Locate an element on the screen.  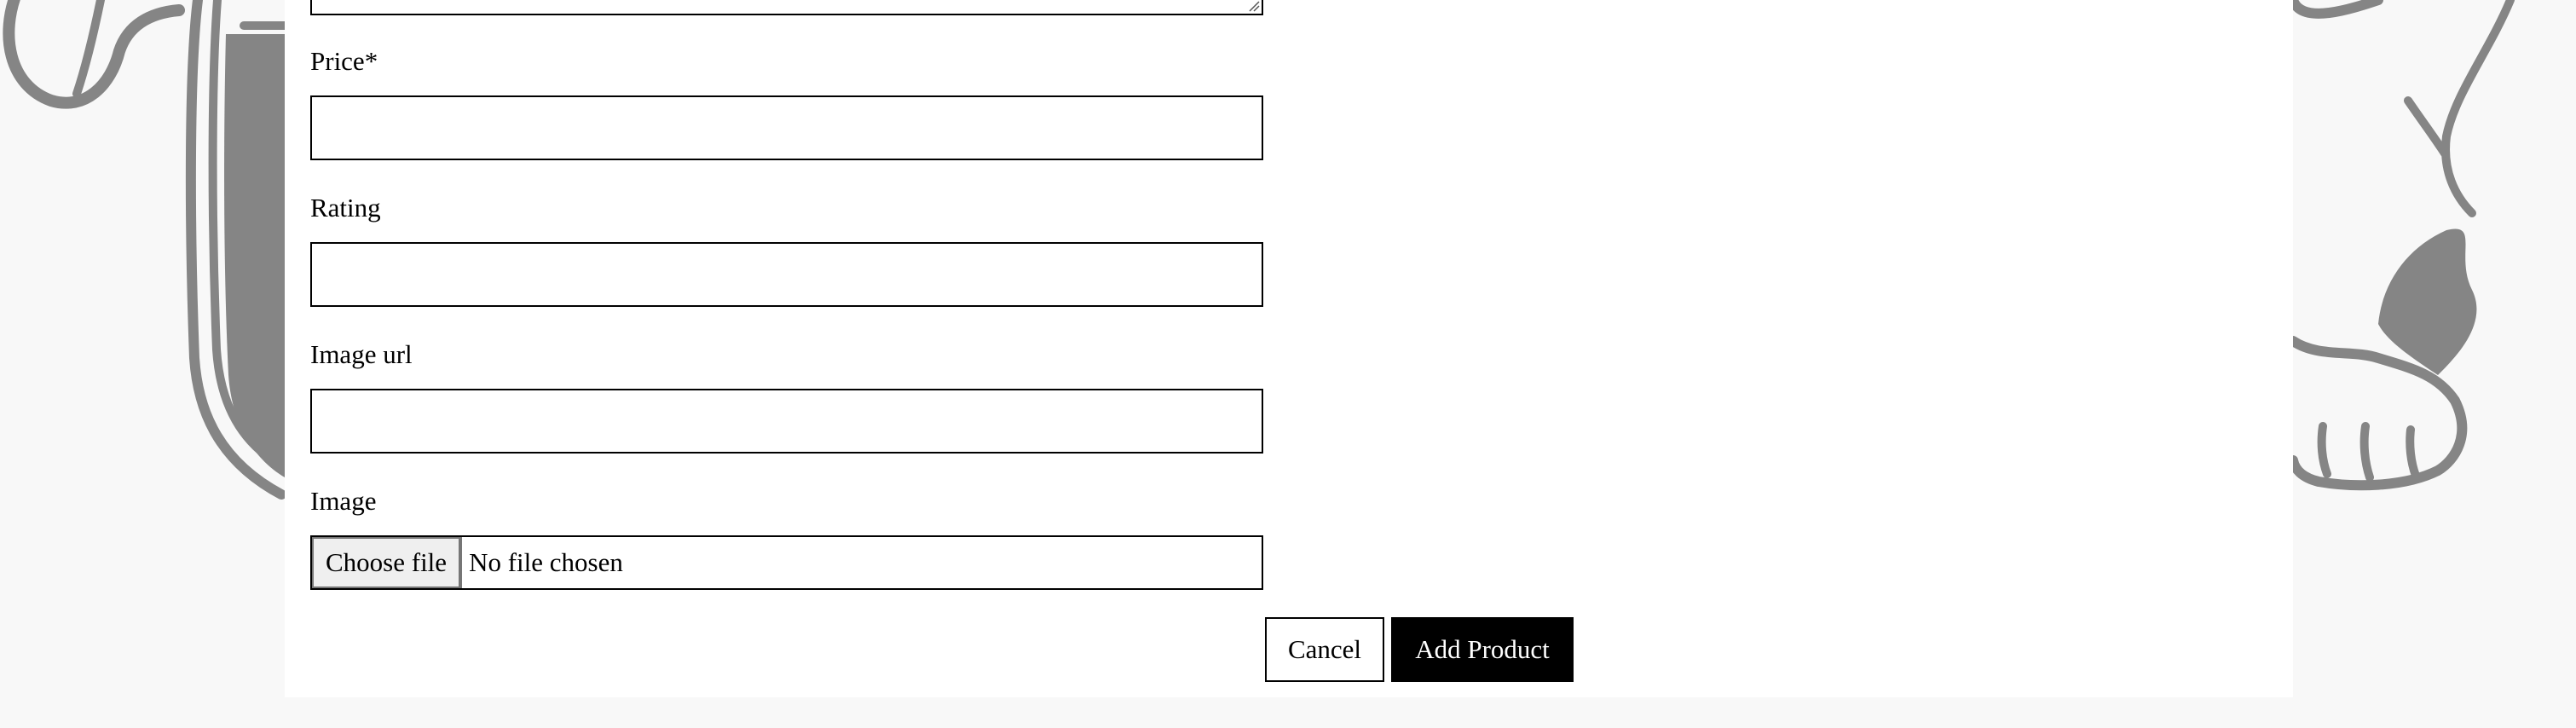
description-textarea is located at coordinates (786, 7).